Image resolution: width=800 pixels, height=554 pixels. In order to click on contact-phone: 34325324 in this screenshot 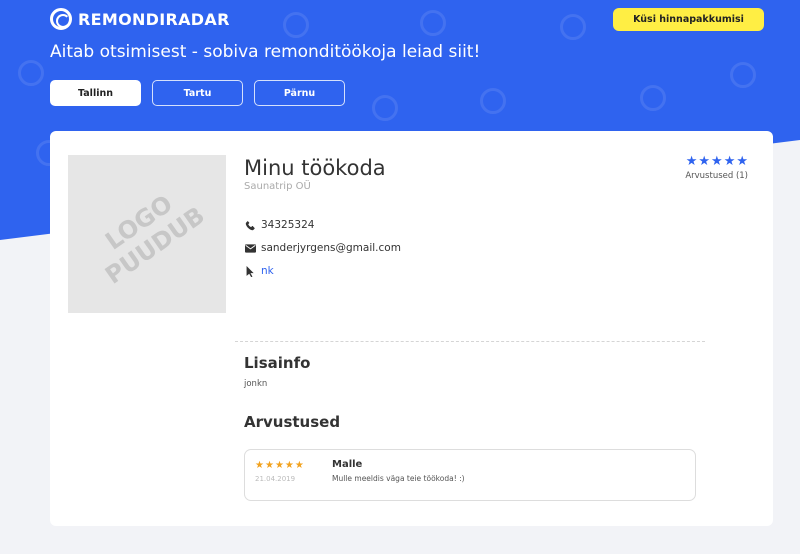, I will do `click(279, 225)`.